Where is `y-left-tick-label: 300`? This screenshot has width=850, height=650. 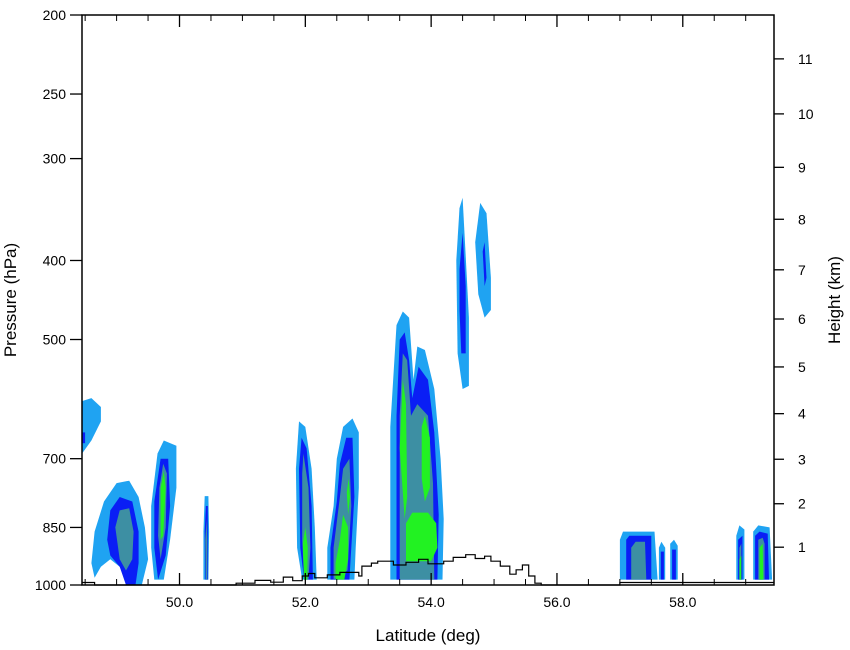
y-left-tick-label: 300 is located at coordinates (55, 159).